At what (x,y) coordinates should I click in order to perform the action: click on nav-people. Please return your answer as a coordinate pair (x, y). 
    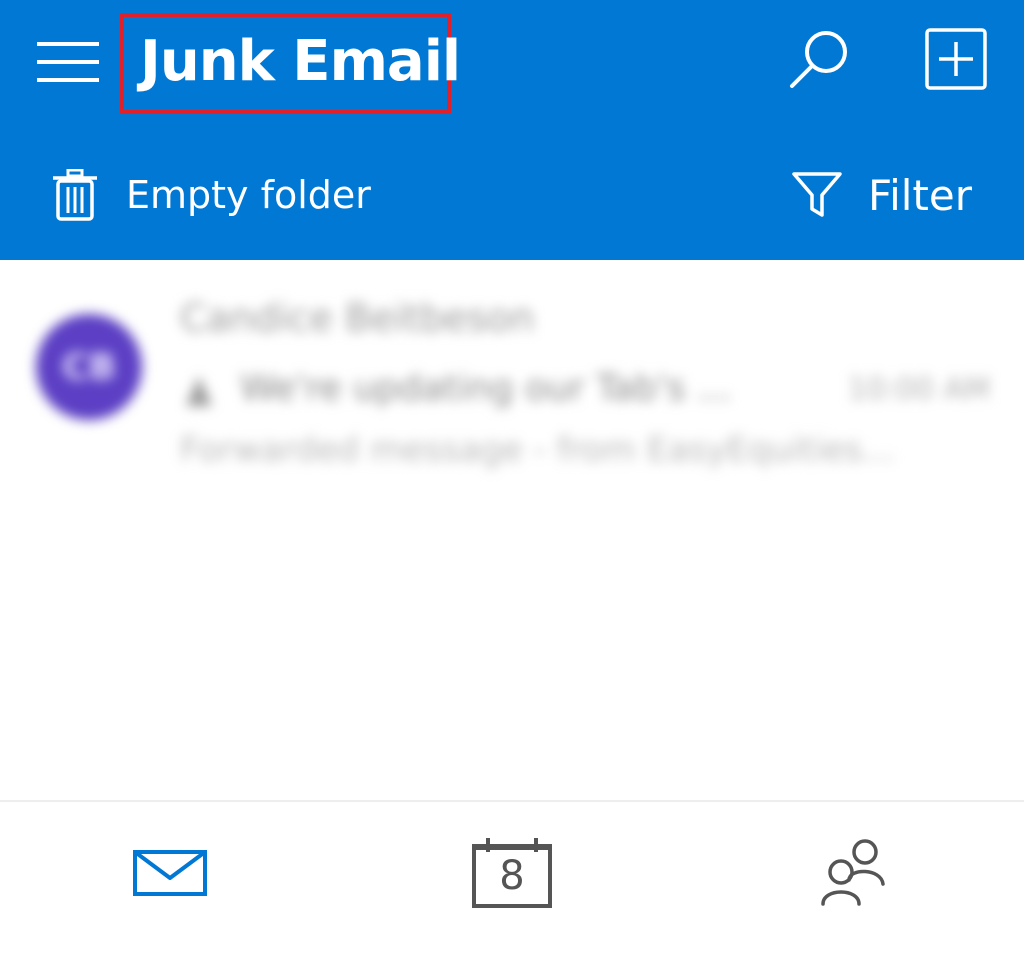
    Looking at the image, I should click on (854, 873).